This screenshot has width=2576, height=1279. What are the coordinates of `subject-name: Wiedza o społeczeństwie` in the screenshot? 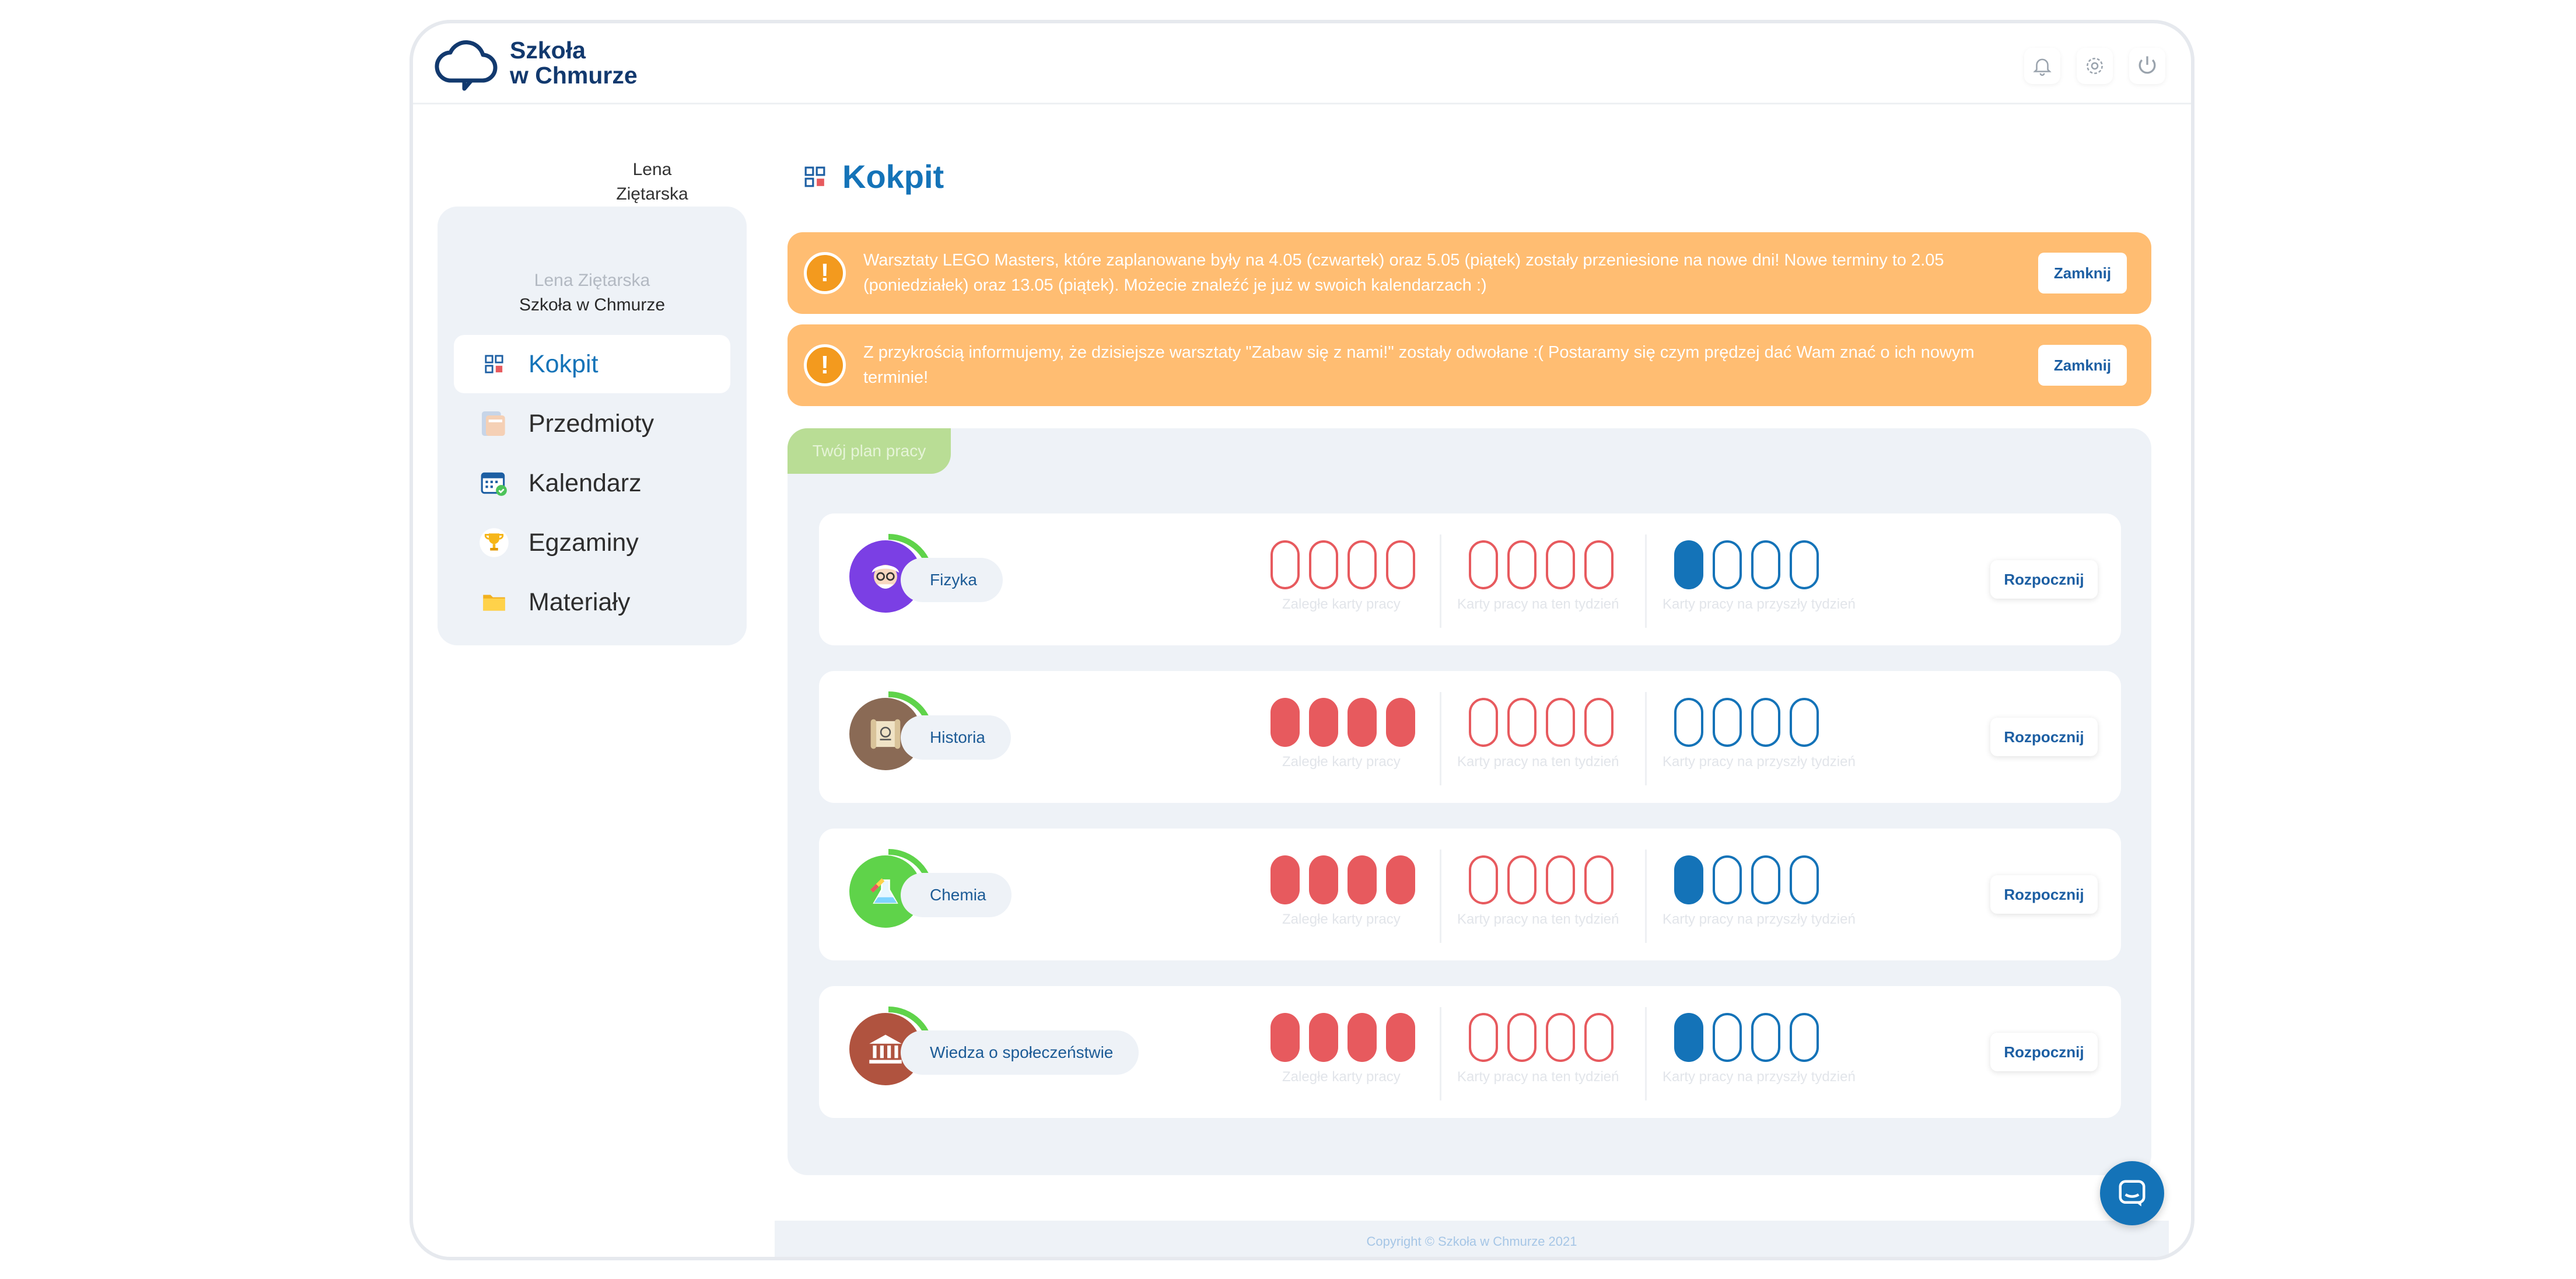 It's located at (1020, 1052).